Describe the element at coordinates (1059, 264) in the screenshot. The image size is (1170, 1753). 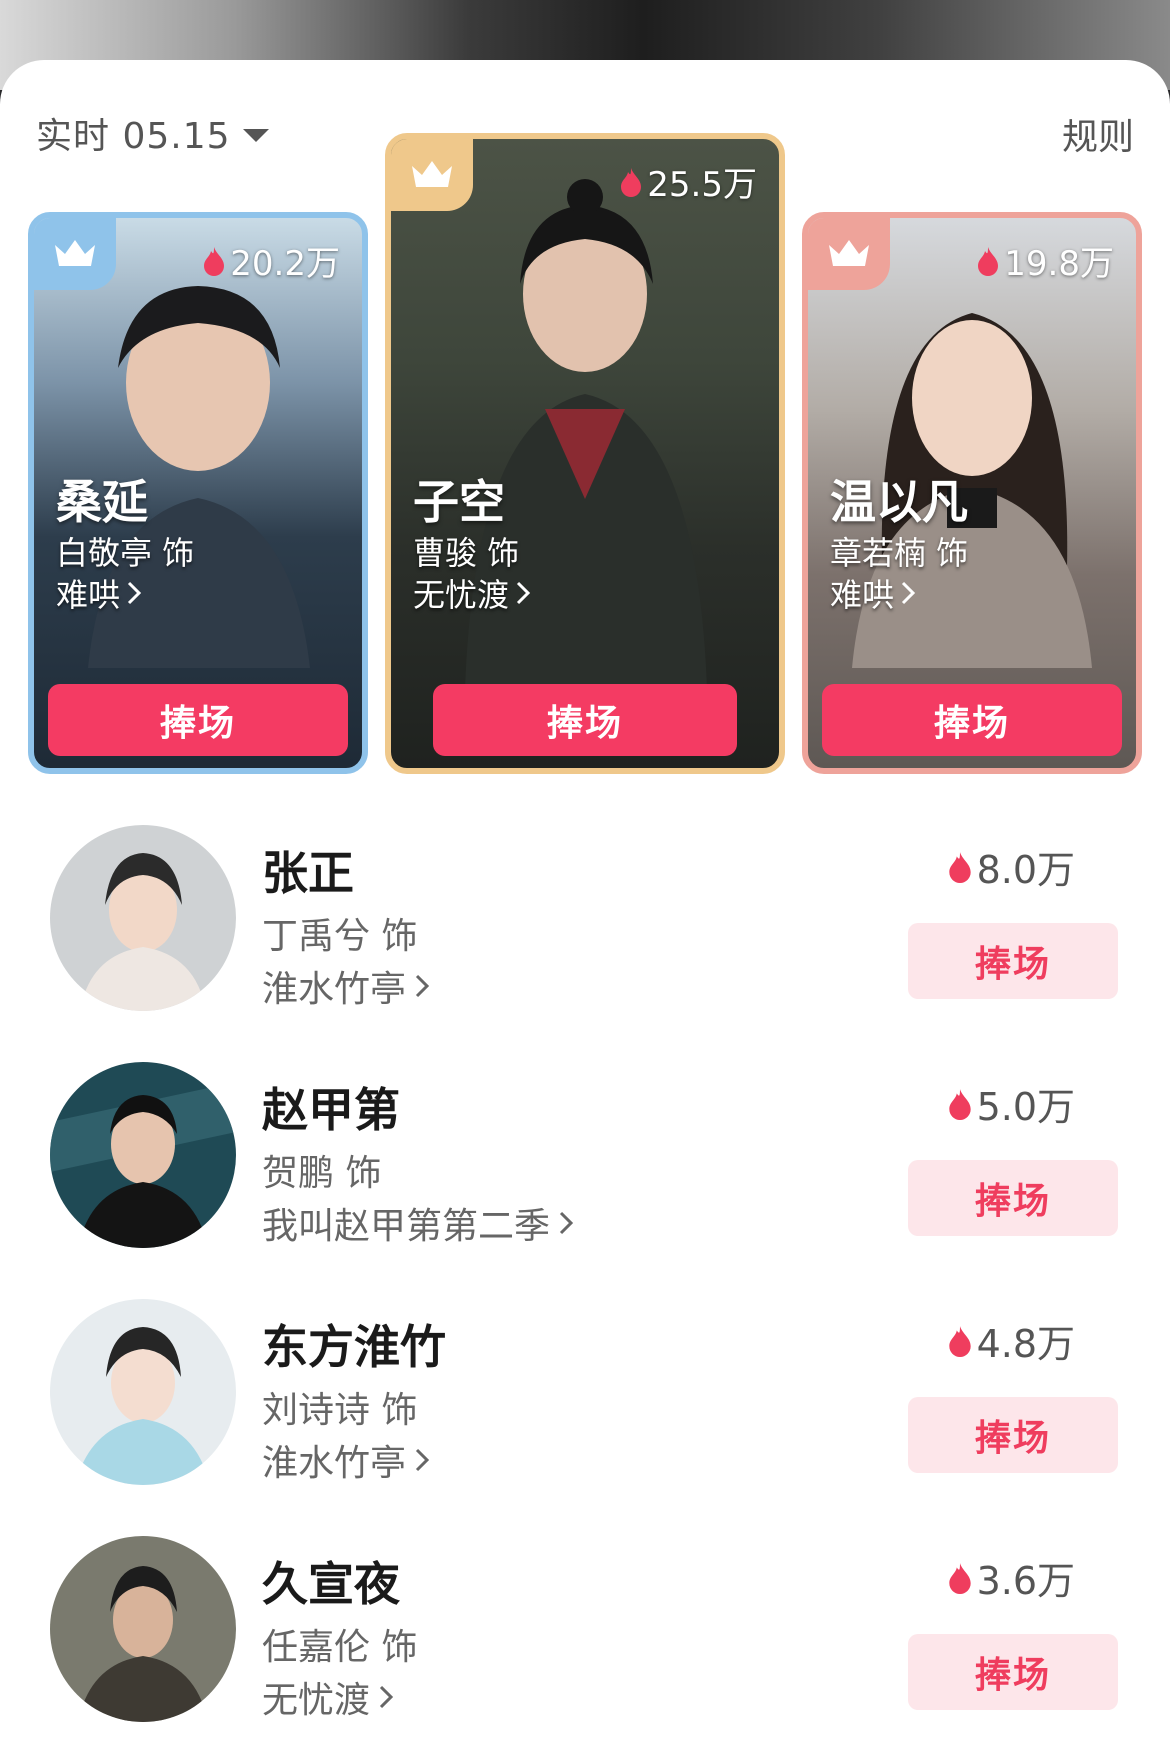
I see `heat-number: 19.8万` at that location.